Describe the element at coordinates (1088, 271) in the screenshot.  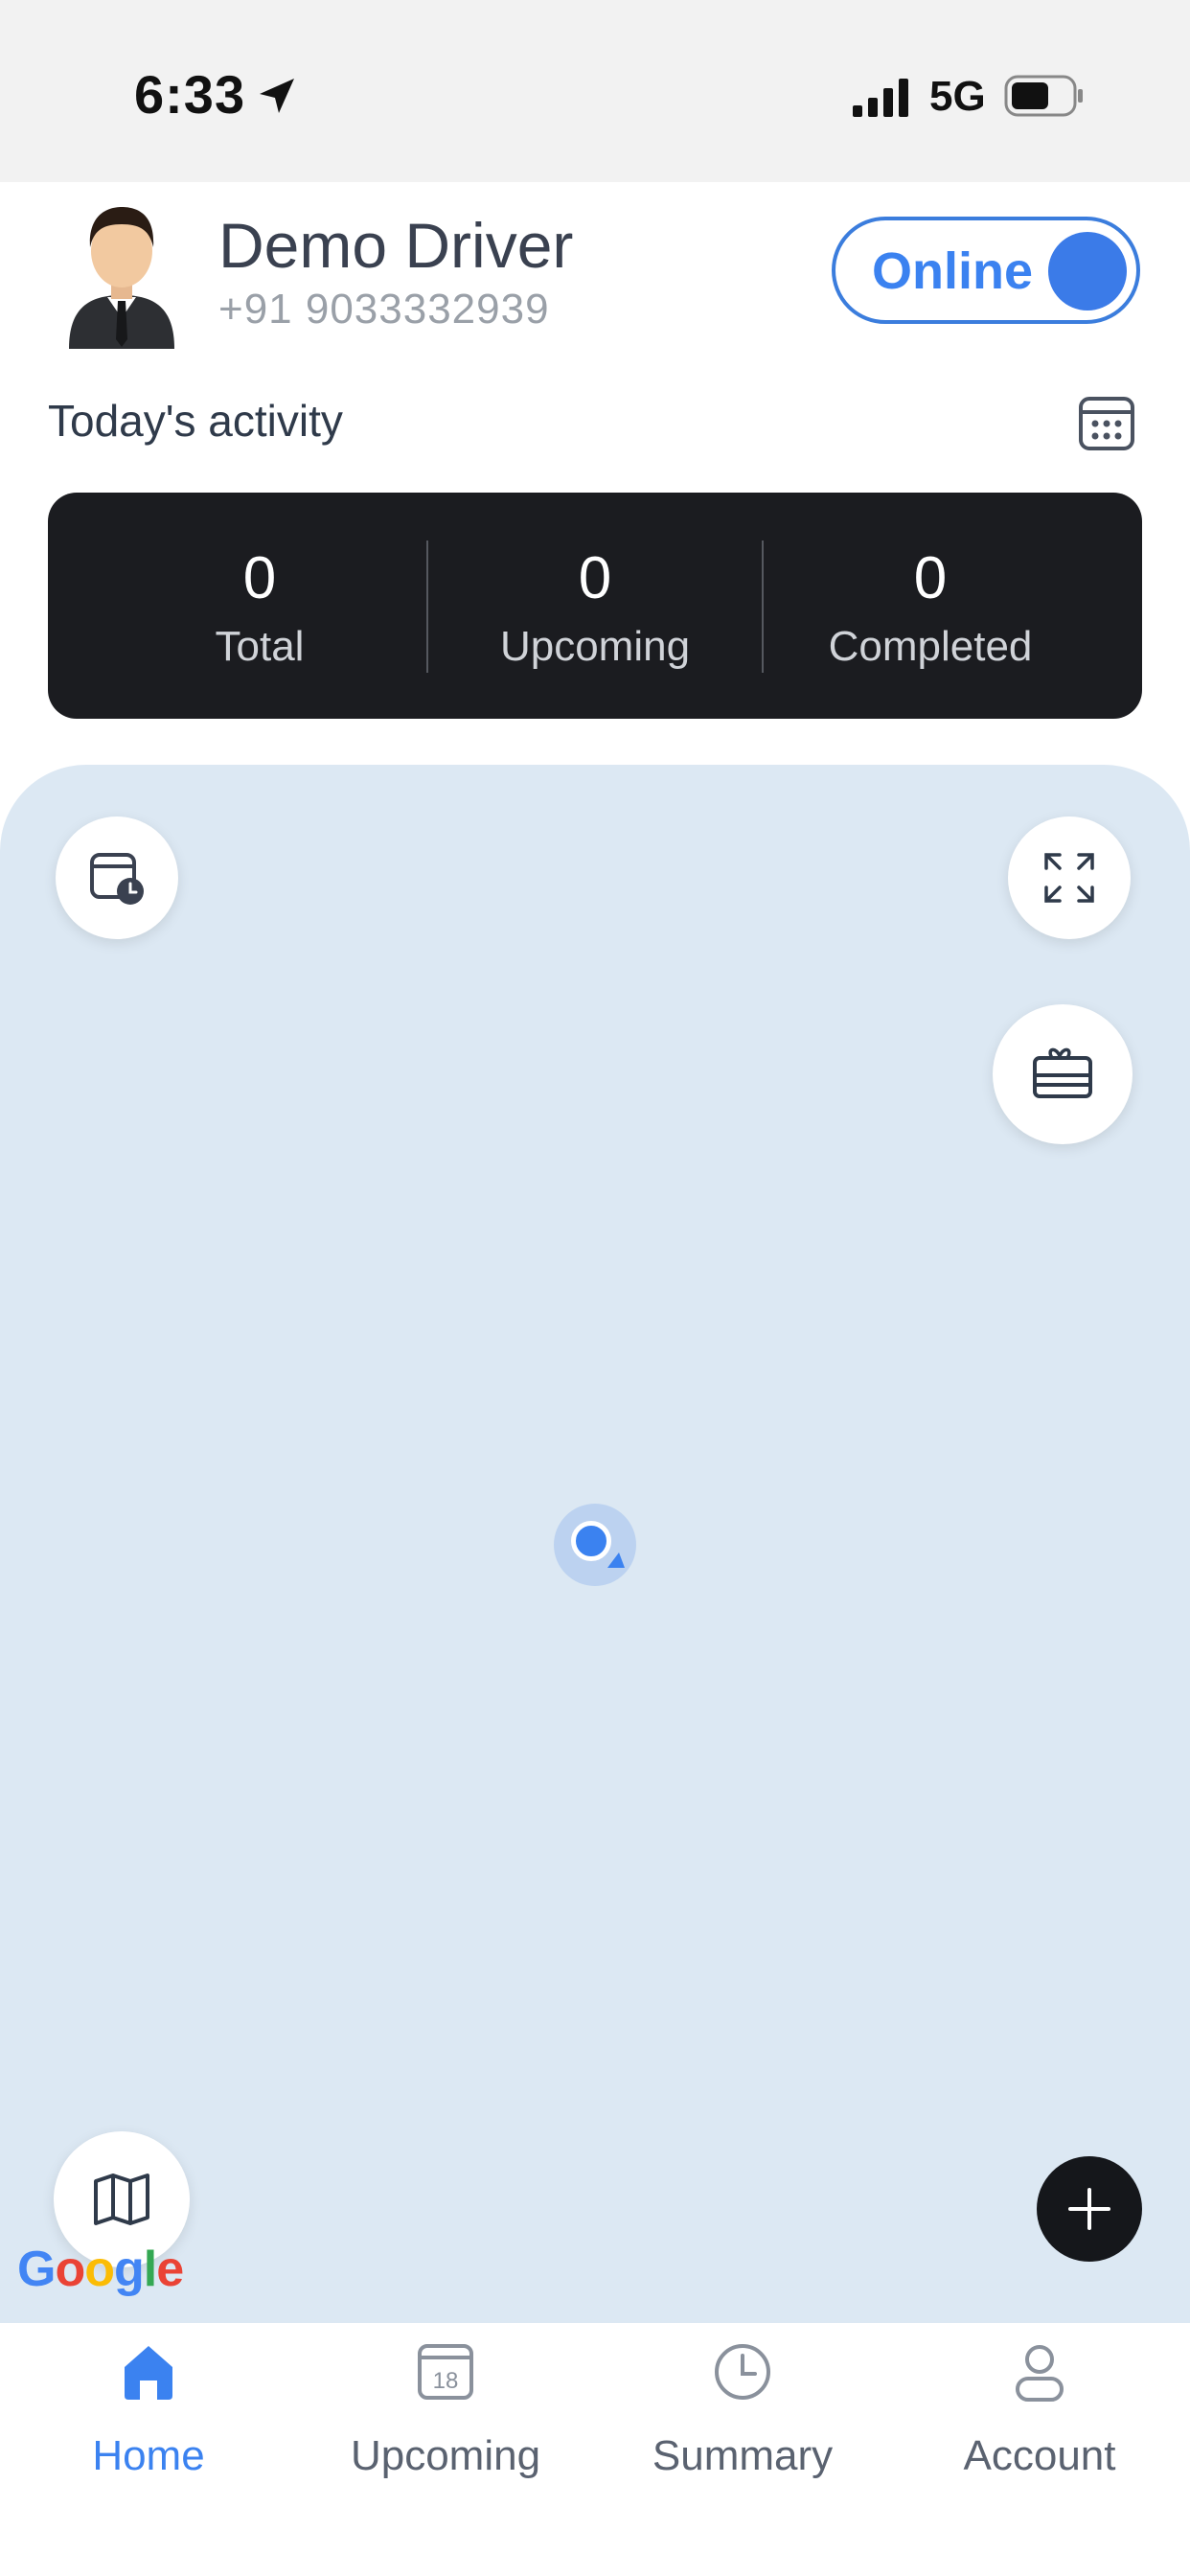
I see `toggle-knob` at that location.